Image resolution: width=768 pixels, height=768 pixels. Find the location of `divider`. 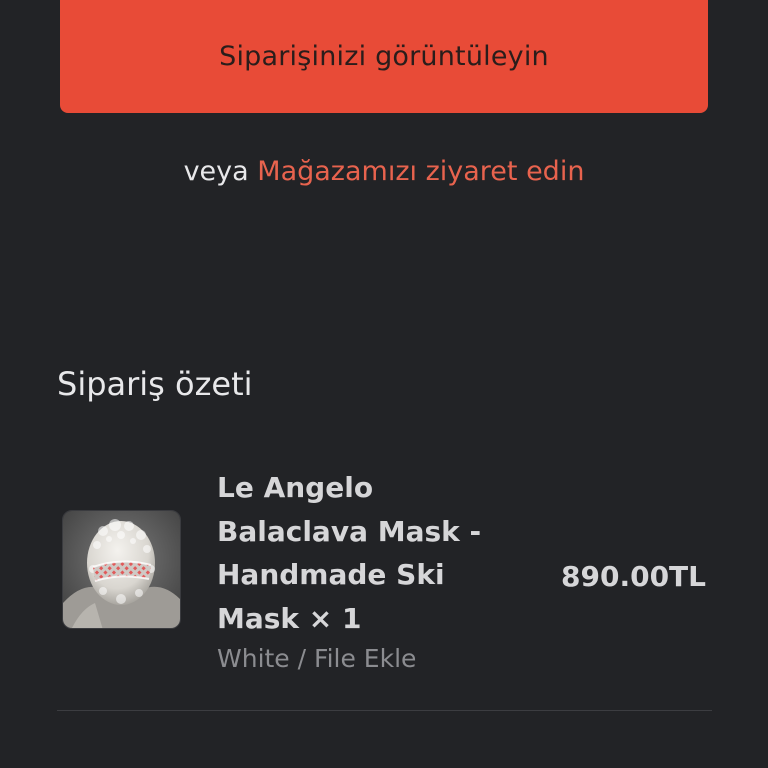

divider is located at coordinates (384, 710).